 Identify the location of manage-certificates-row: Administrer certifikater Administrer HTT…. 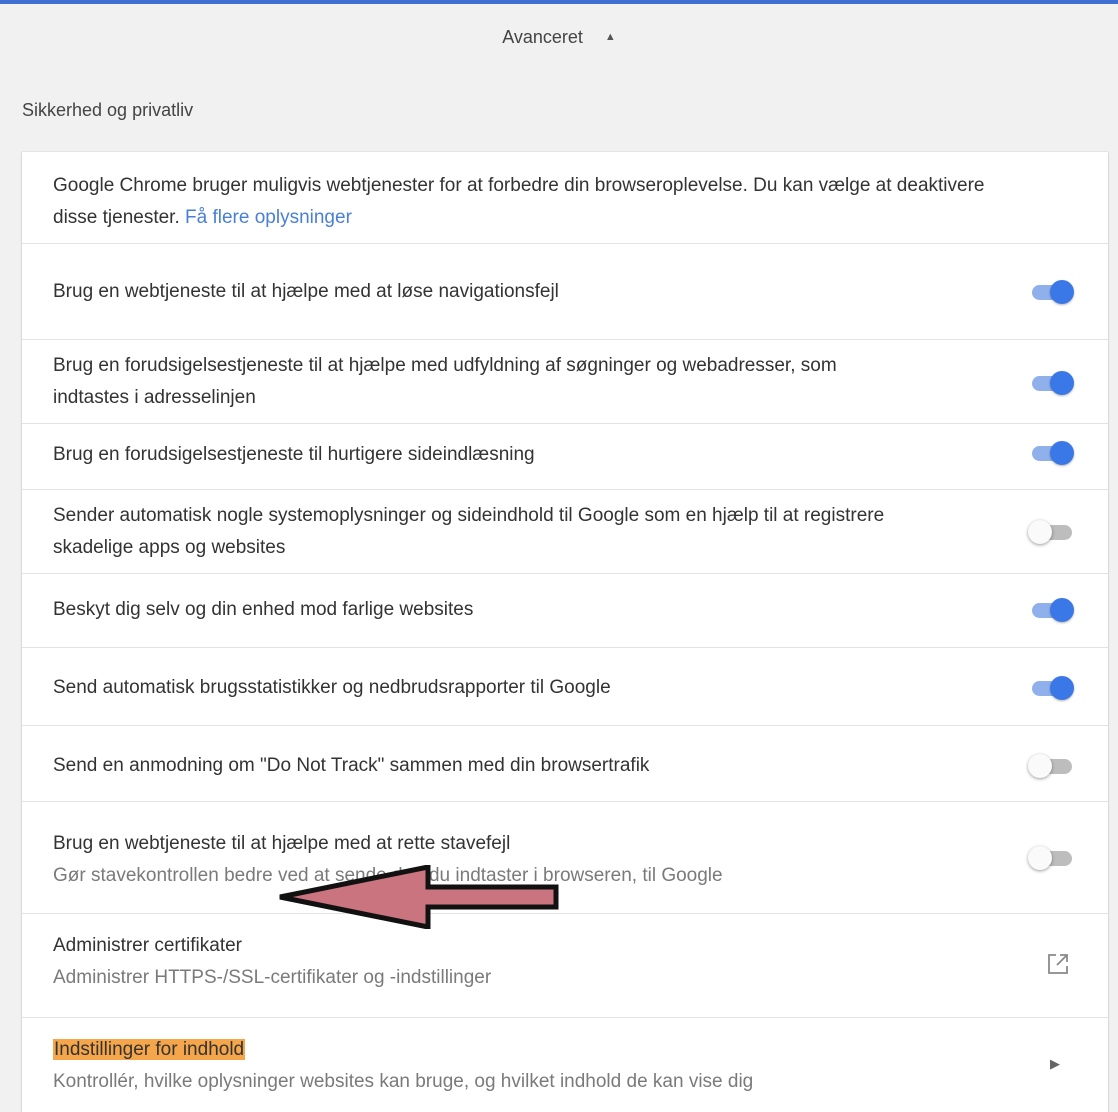
(565, 966).